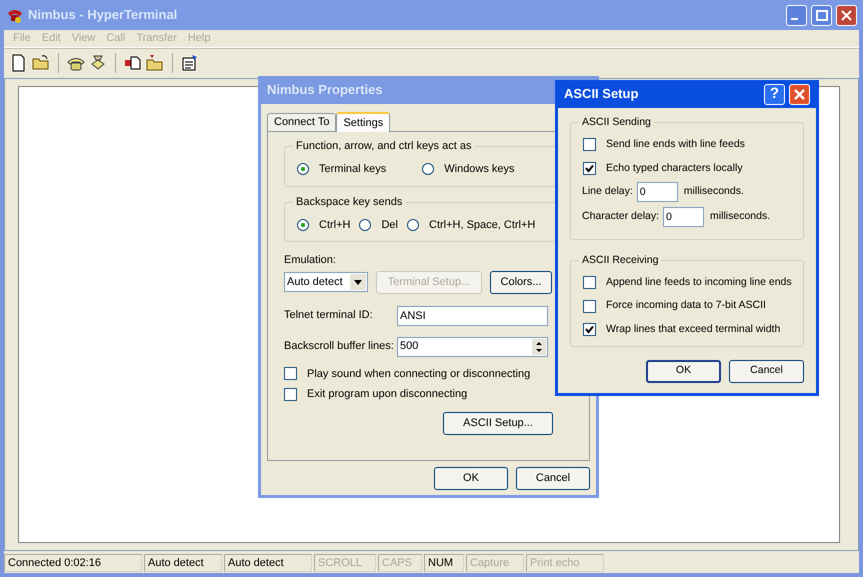  Describe the element at coordinates (607, 191) in the screenshot. I see `field-label: Line delay:` at that location.